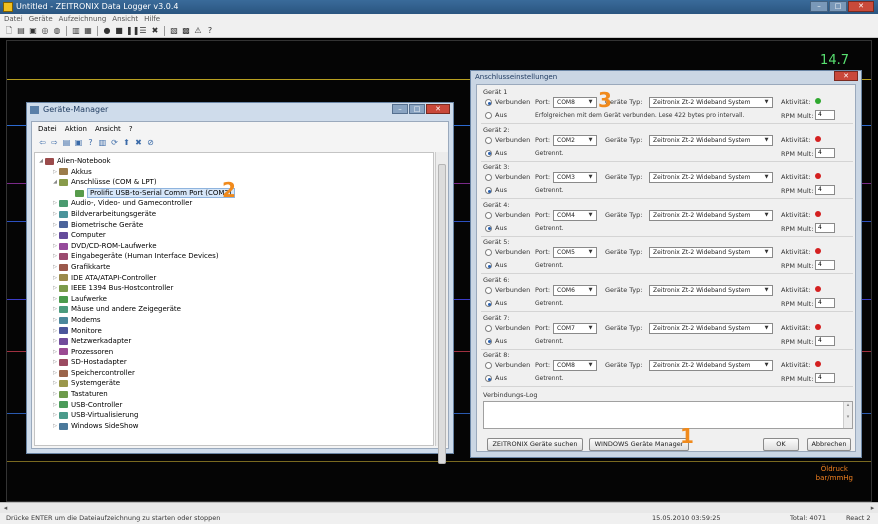  Describe the element at coordinates (76, 129) in the screenshot. I see `dm-menu-aktion: Aktion` at that location.